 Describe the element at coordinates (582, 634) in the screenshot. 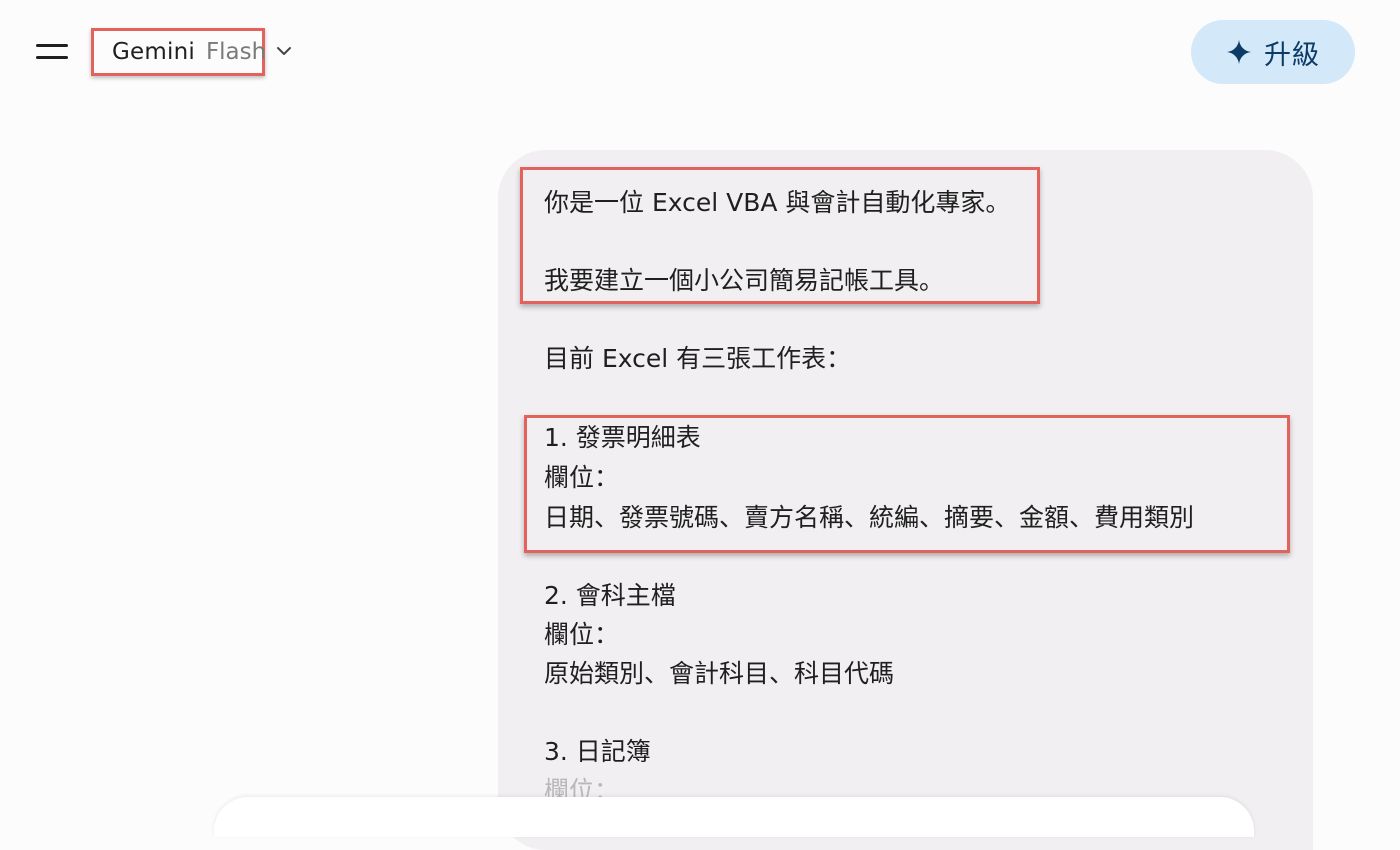

I see `message-line-sheet2-fields-label: 欄位：` at that location.